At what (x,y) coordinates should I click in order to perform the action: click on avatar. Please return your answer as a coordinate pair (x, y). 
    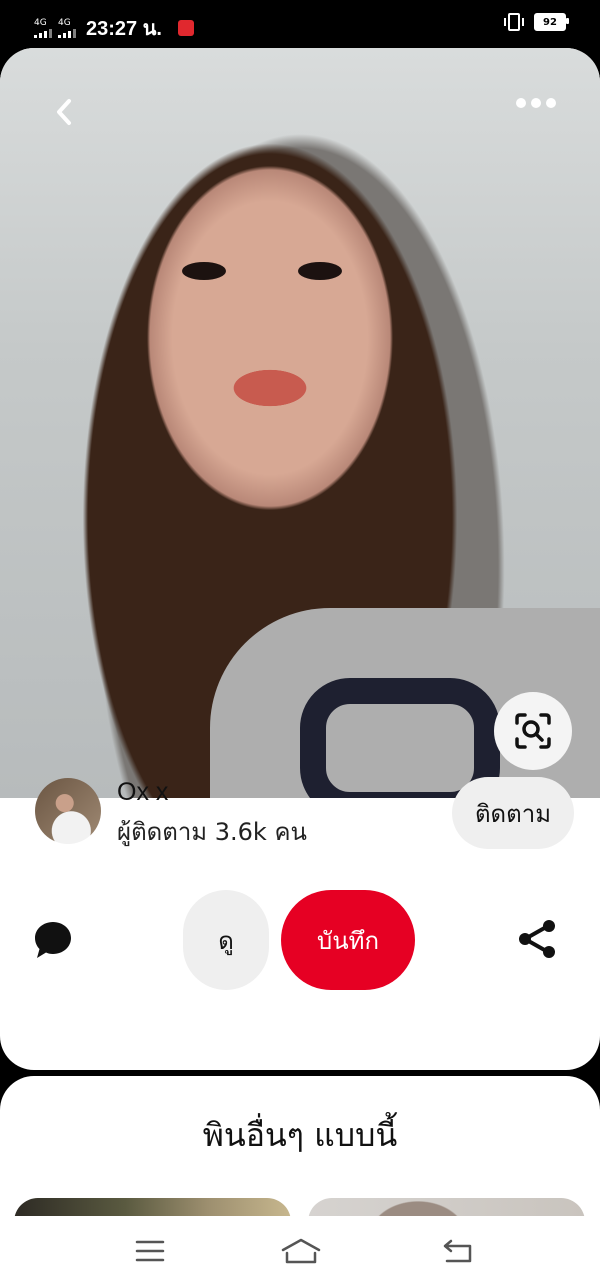
    Looking at the image, I should click on (68, 811).